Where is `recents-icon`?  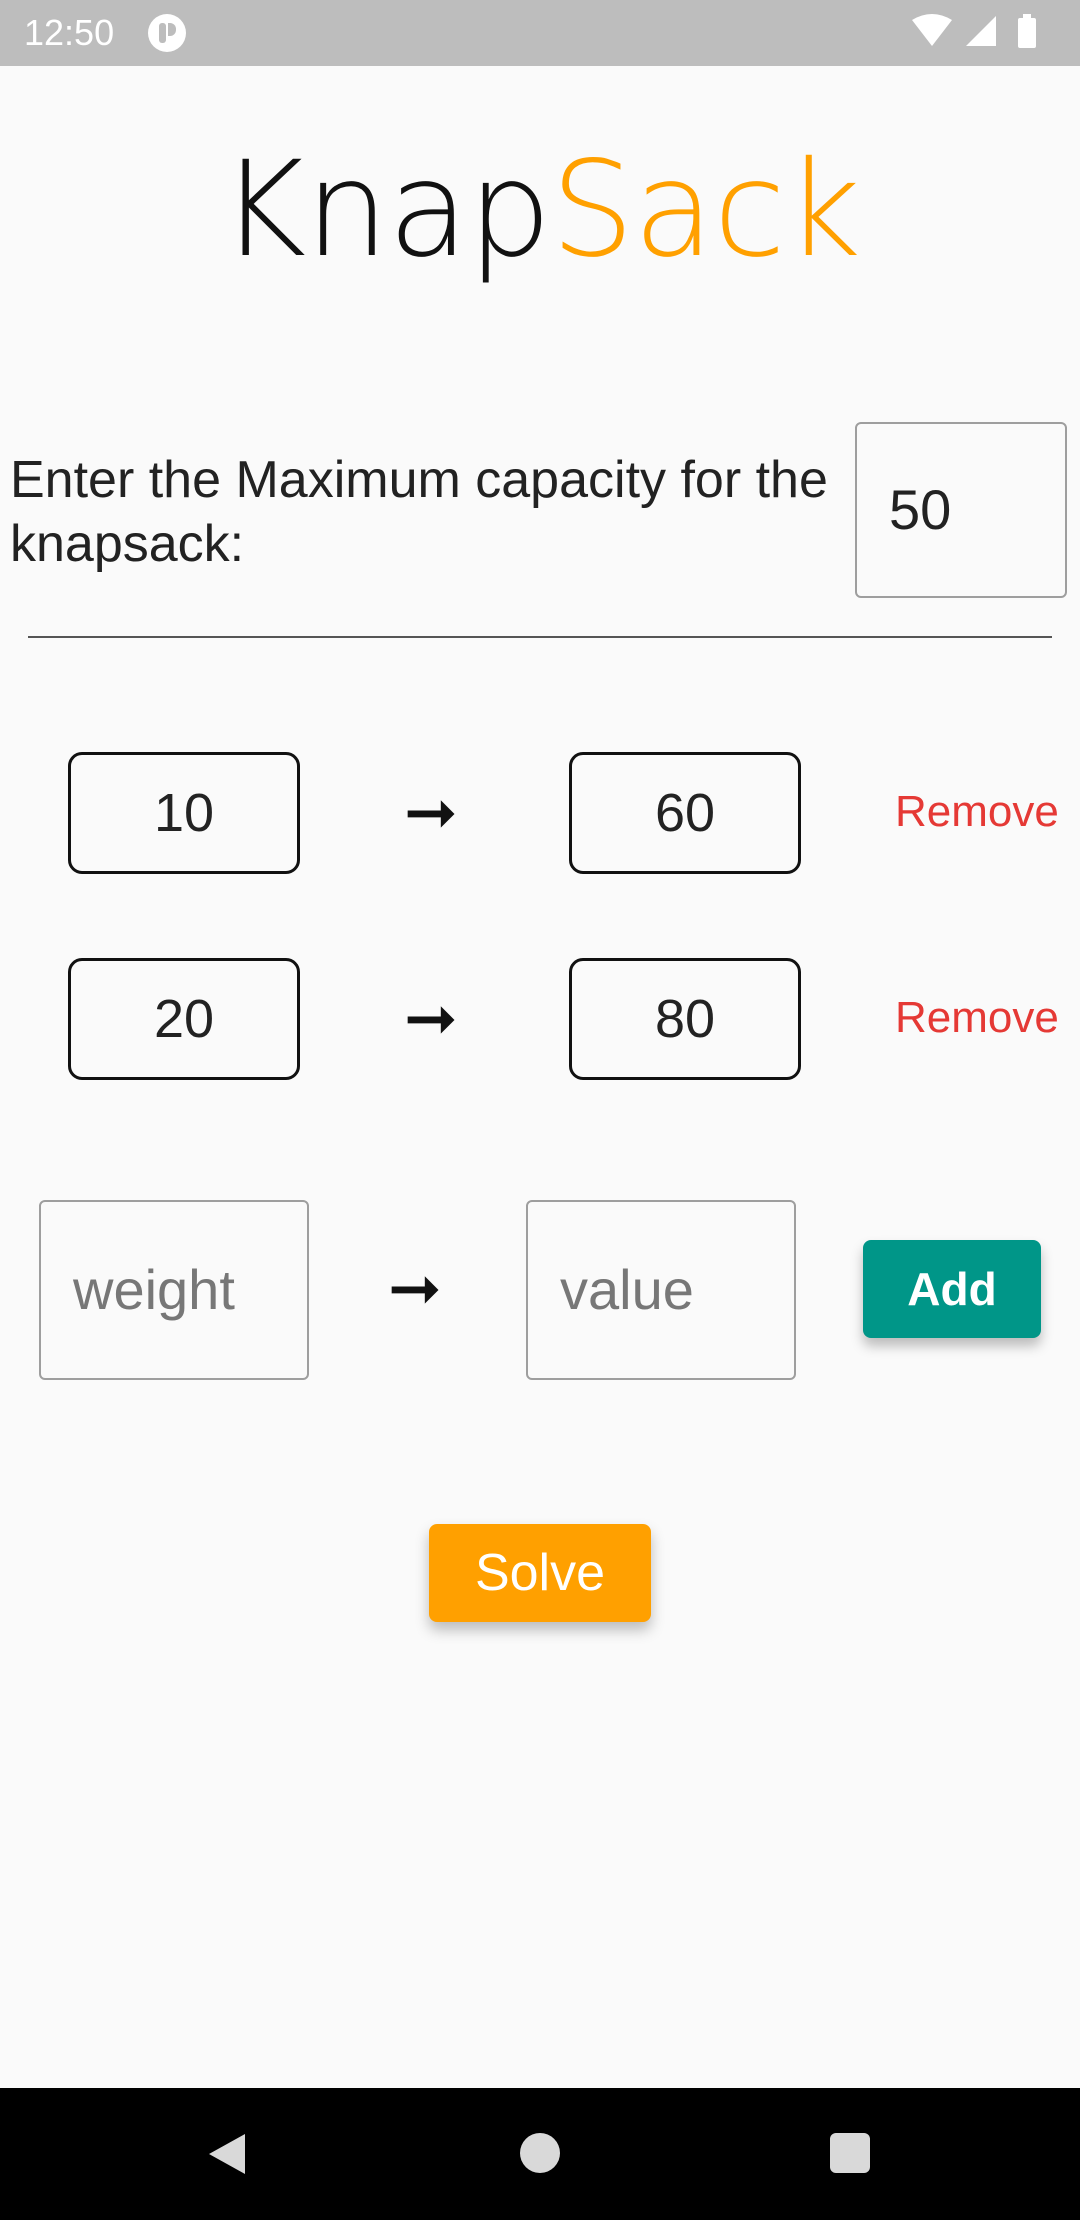 recents-icon is located at coordinates (850, 2153).